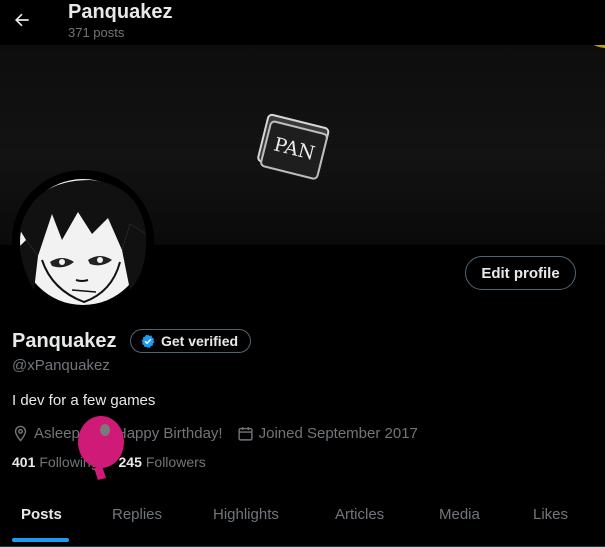 The width and height of the screenshot is (605, 547). Describe the element at coordinates (550, 514) in the screenshot. I see `tab-likes: Likes` at that location.